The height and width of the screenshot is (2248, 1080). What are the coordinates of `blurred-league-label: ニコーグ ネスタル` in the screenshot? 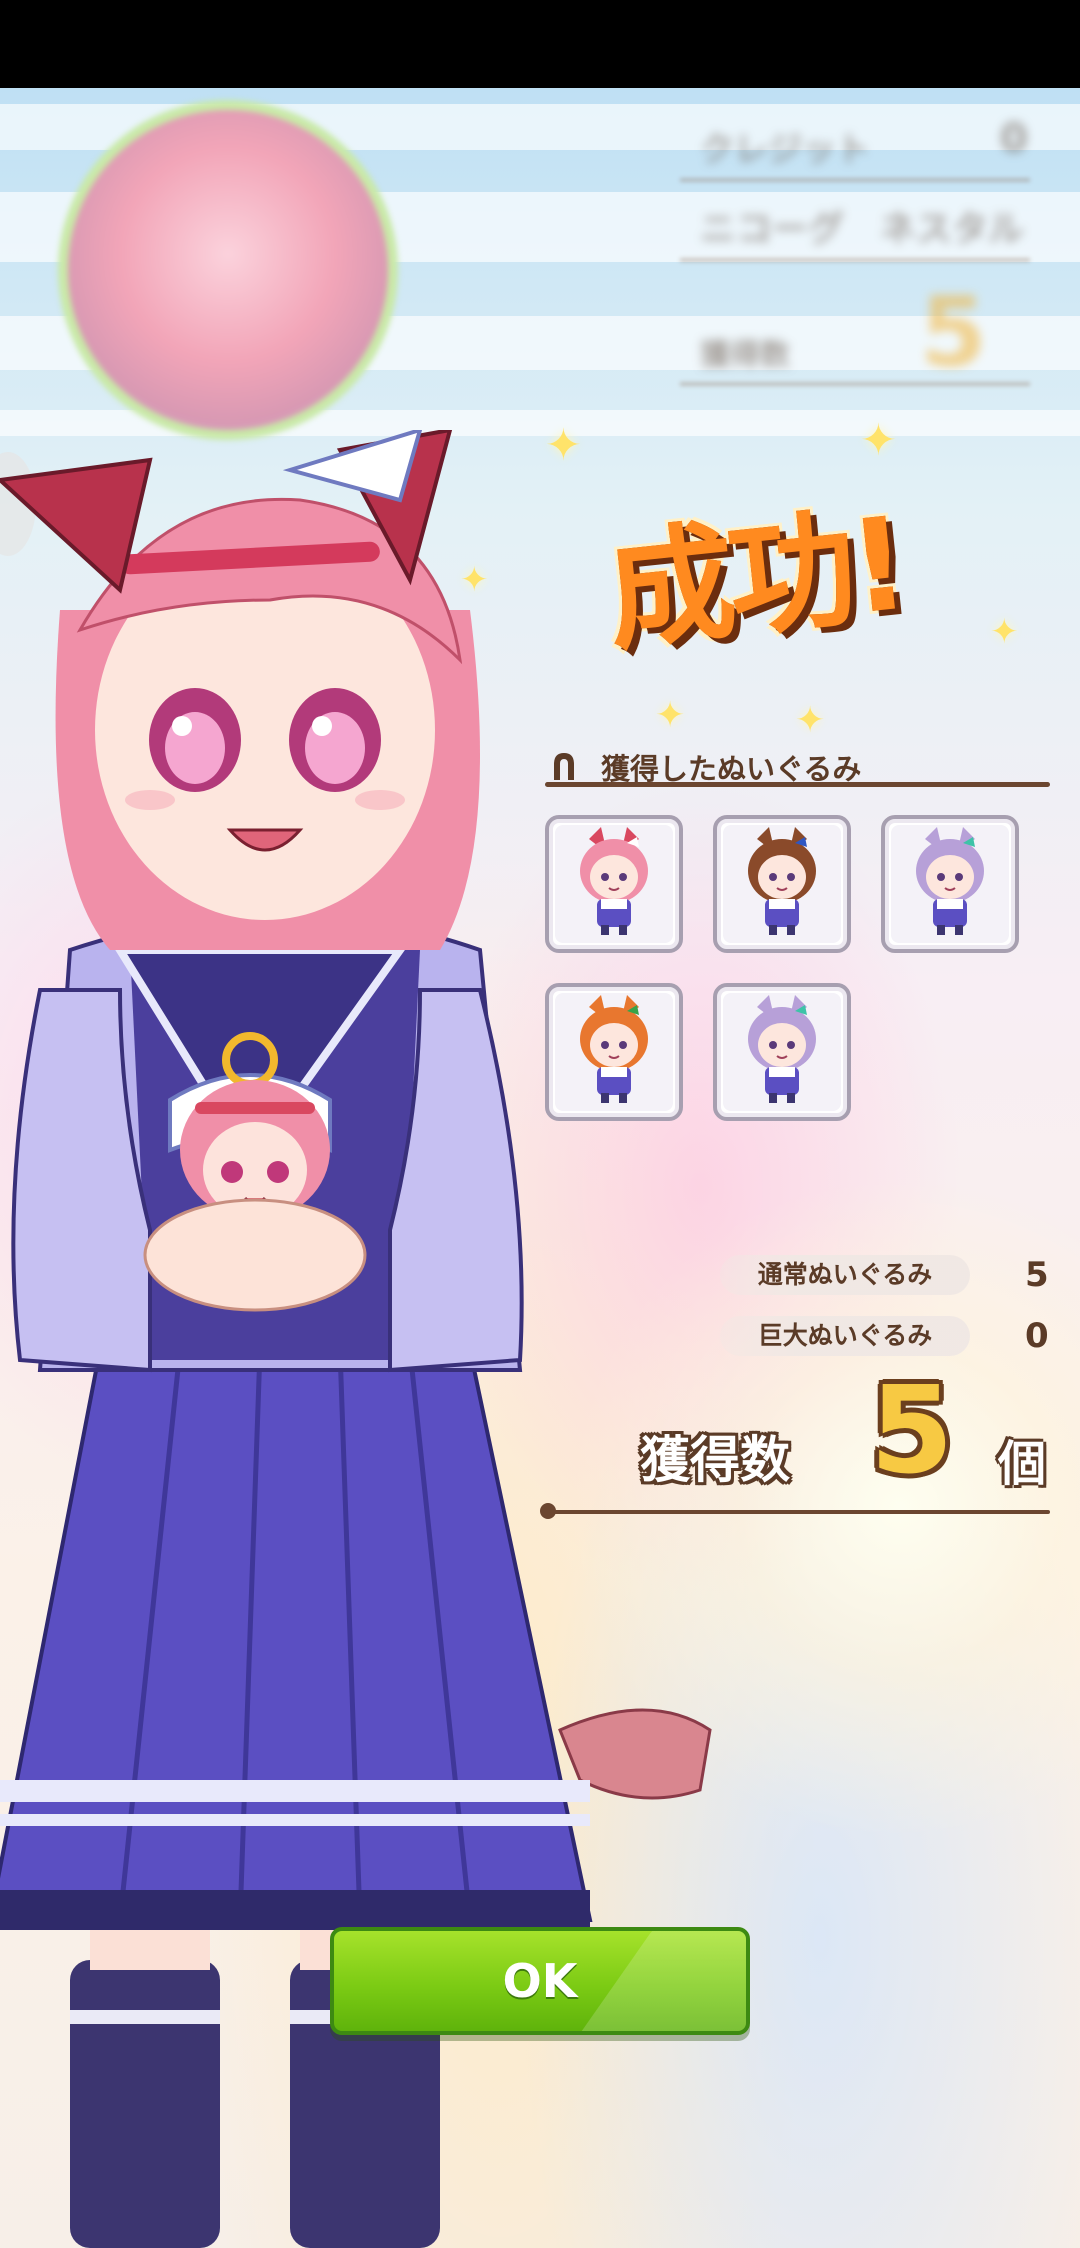 It's located at (862, 229).